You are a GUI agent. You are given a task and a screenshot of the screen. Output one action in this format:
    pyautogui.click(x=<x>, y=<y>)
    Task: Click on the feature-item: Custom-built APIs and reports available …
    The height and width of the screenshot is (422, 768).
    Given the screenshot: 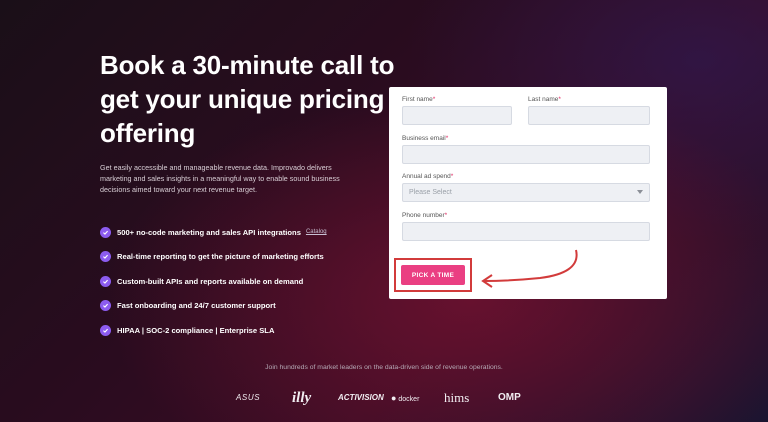 What is the action you would take?
    pyautogui.click(x=213, y=281)
    